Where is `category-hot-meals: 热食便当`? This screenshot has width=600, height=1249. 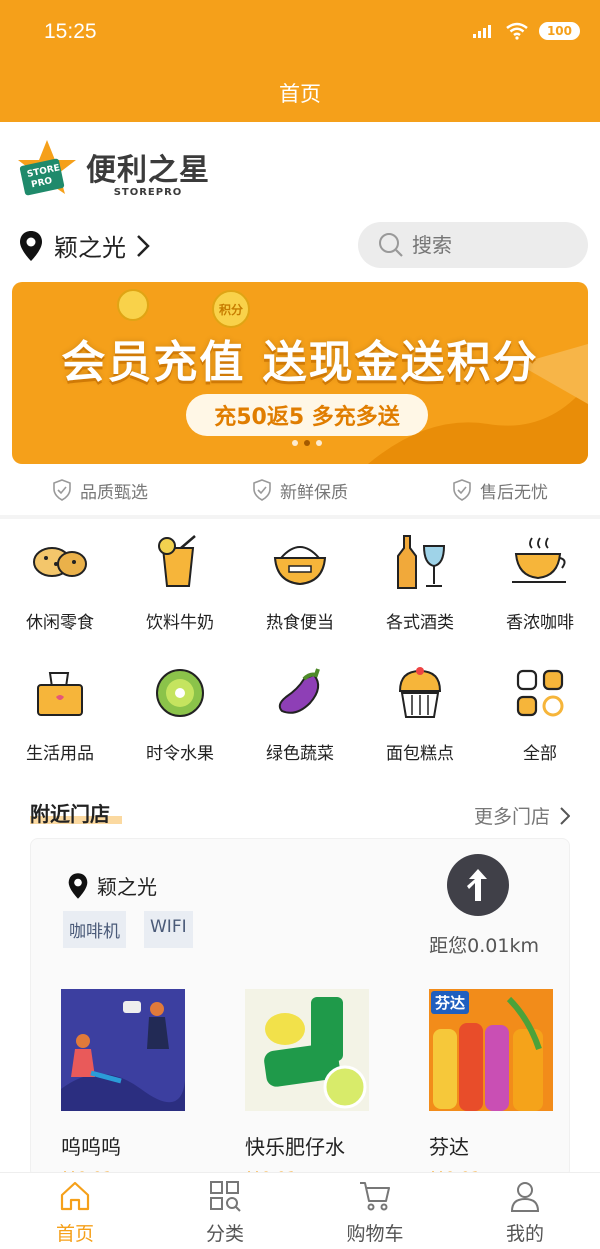
category-hot-meals: 热食便当 is located at coordinates (300, 581).